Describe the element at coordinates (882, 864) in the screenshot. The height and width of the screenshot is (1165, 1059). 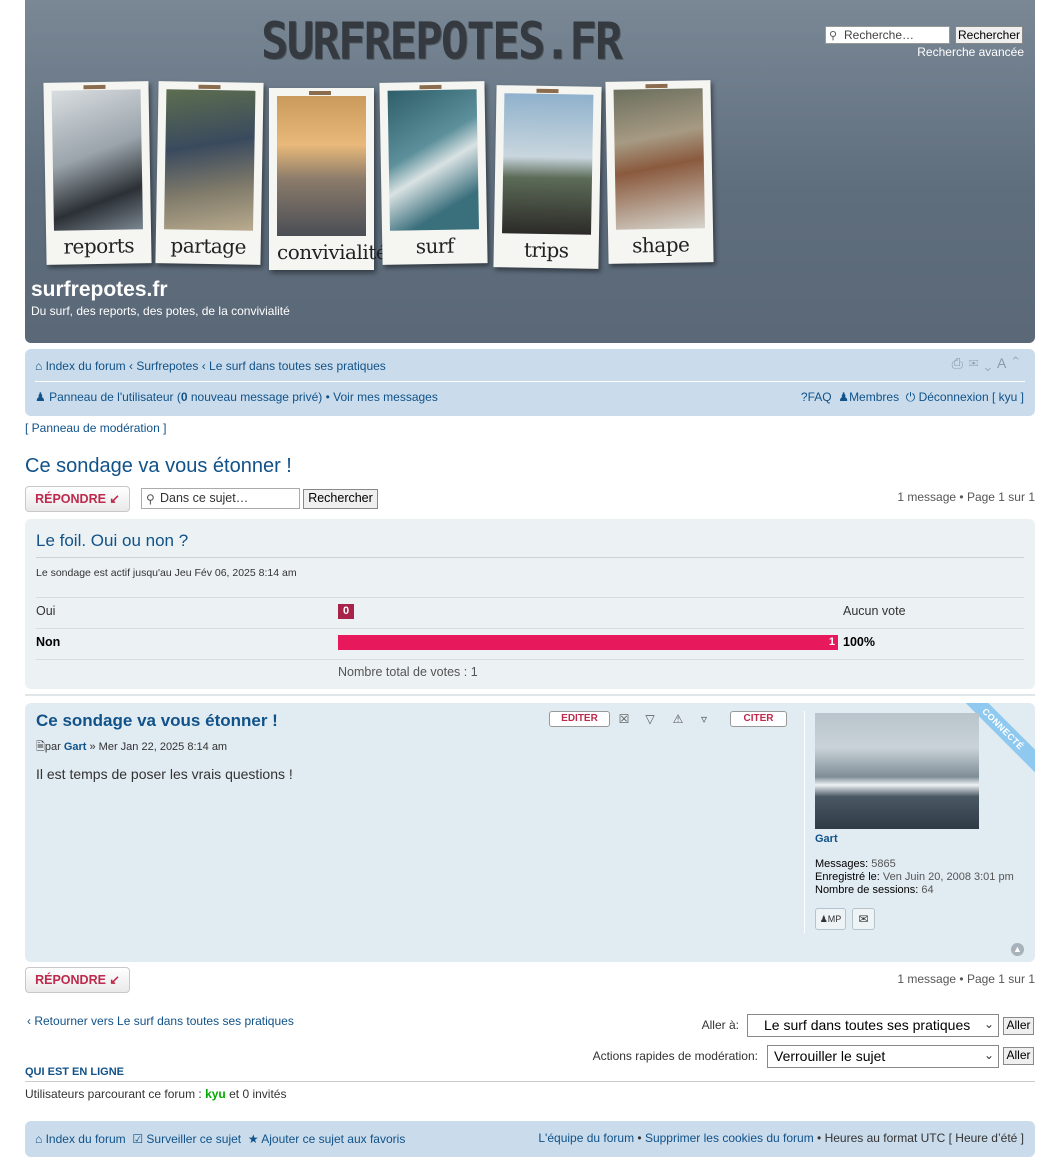
I see `messages-value: 5865` at that location.